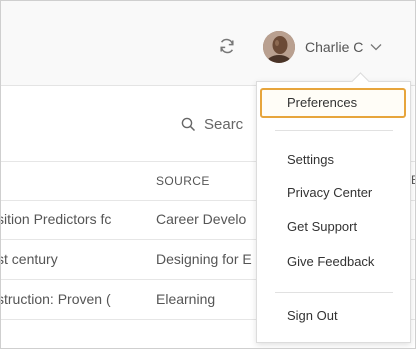  What do you see at coordinates (188, 124) in the screenshot?
I see `search-icon` at bounding box center [188, 124].